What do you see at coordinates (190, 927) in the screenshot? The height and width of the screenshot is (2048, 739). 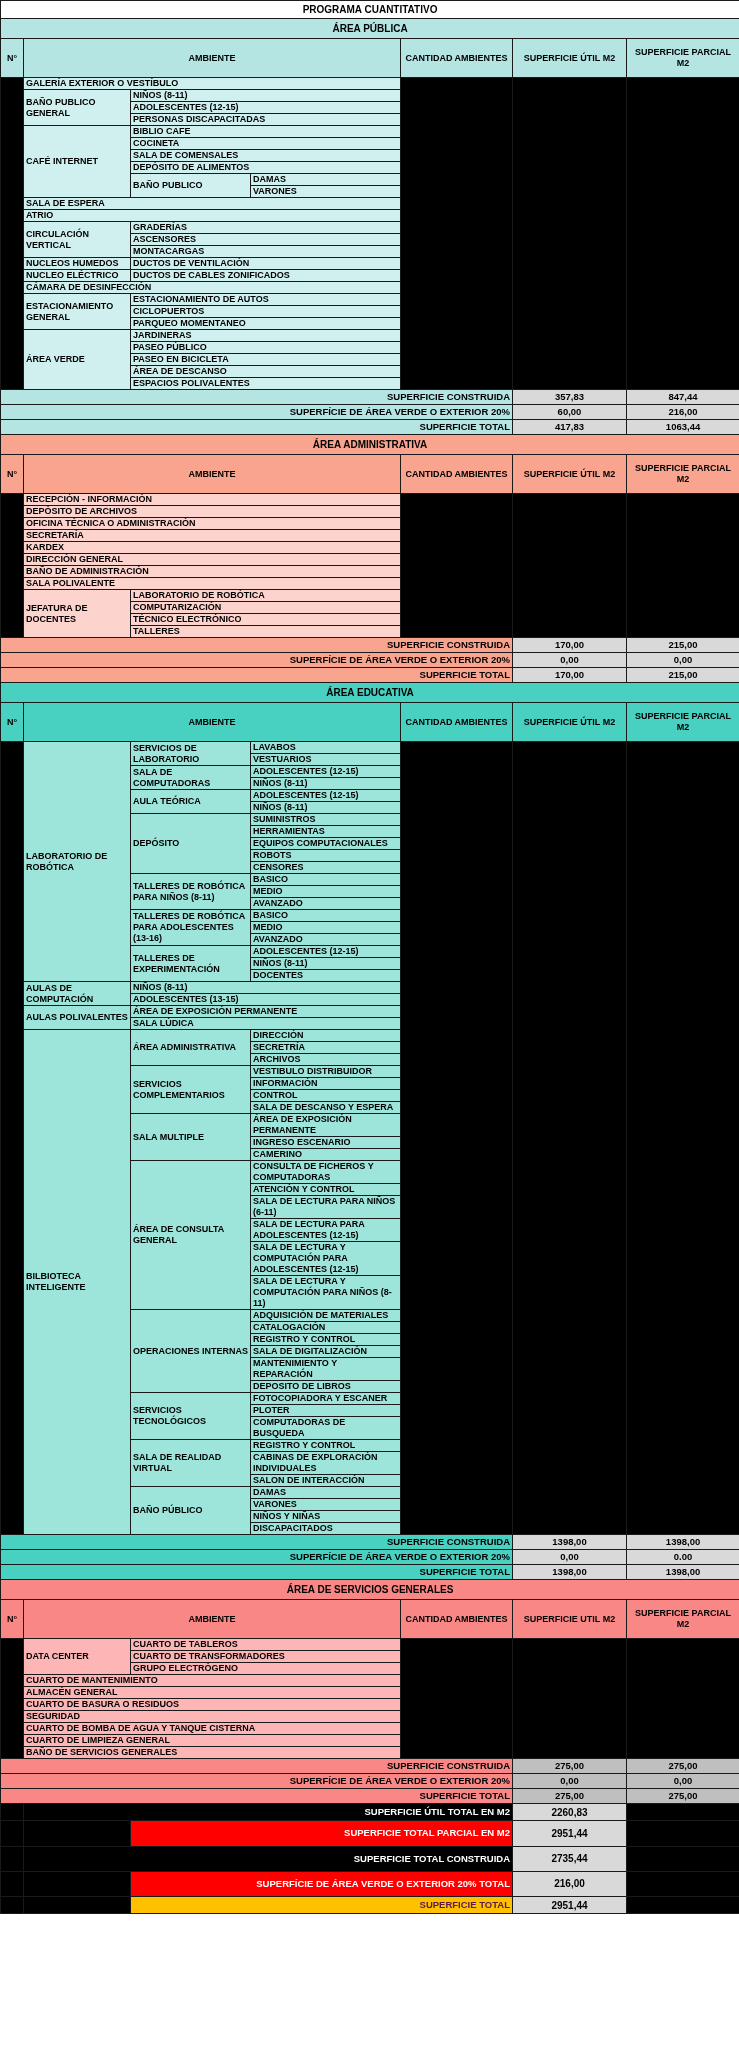 I see `table-cell: TALLERES DE ROBÓTICA PARA ADOLESCENTES (13-16)` at bounding box center [190, 927].